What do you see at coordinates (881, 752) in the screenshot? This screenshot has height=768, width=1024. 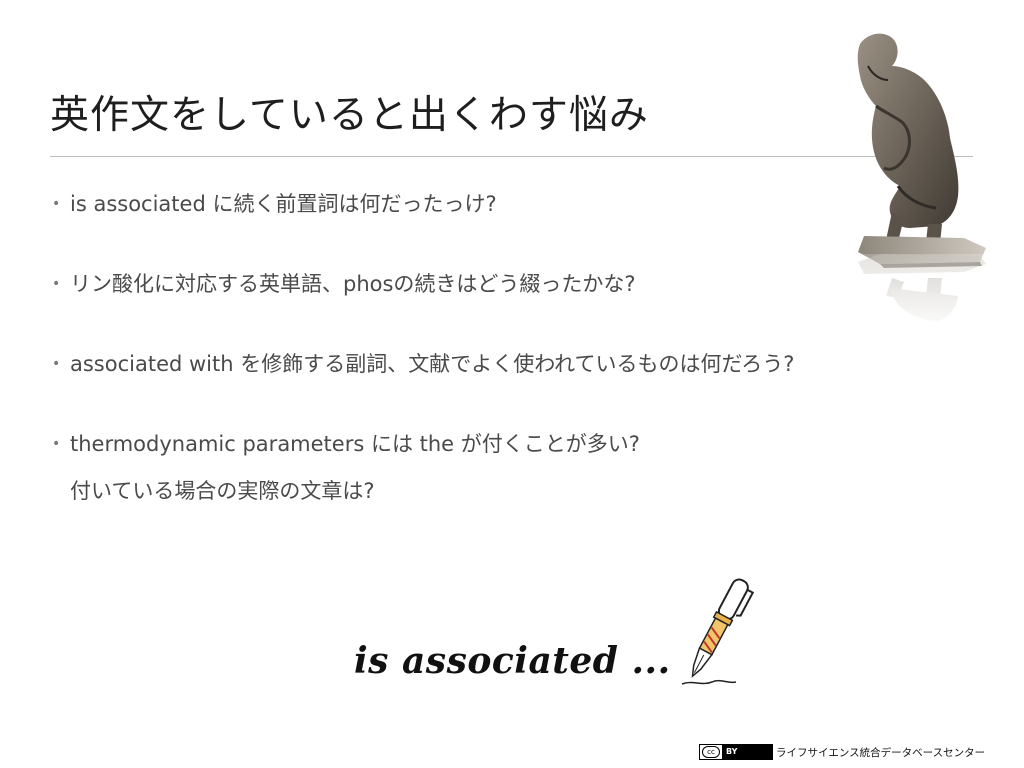 I see `organization-name: ライフサイエンス統合データベースセンター` at bounding box center [881, 752].